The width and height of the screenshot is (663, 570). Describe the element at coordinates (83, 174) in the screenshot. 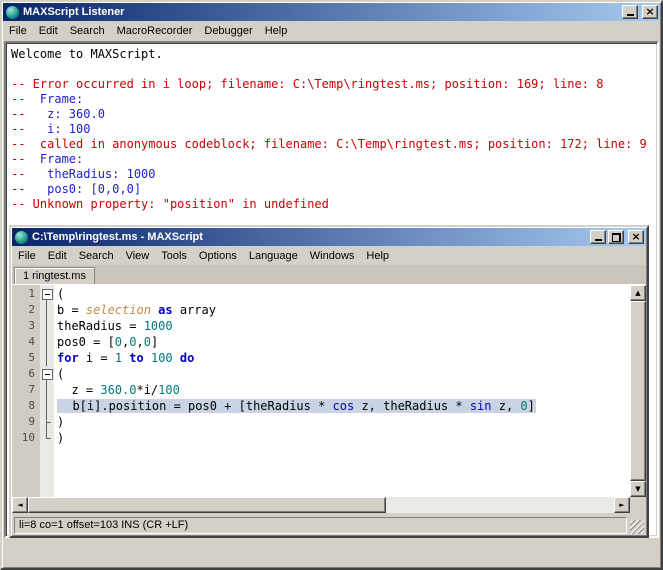

I see `listener-line: -- theRadius: 1000` at that location.